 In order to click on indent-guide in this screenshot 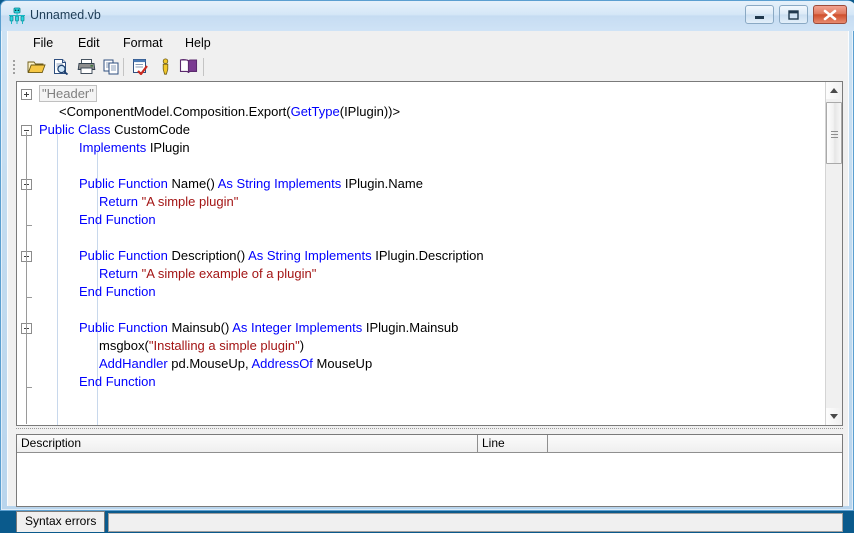, I will do `click(57, 279)`.